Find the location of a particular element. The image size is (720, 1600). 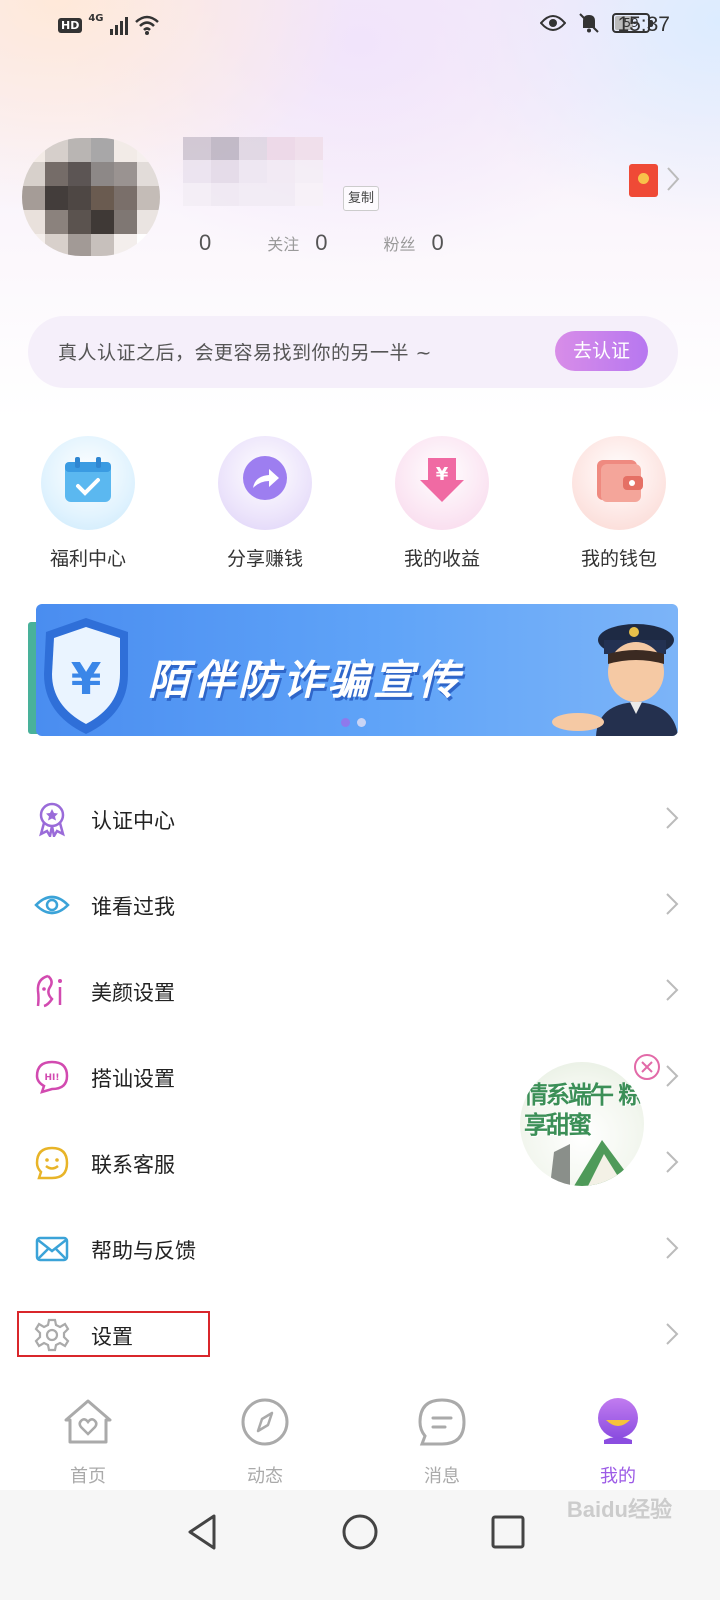

hd-badge: HD is located at coordinates (70, 25).